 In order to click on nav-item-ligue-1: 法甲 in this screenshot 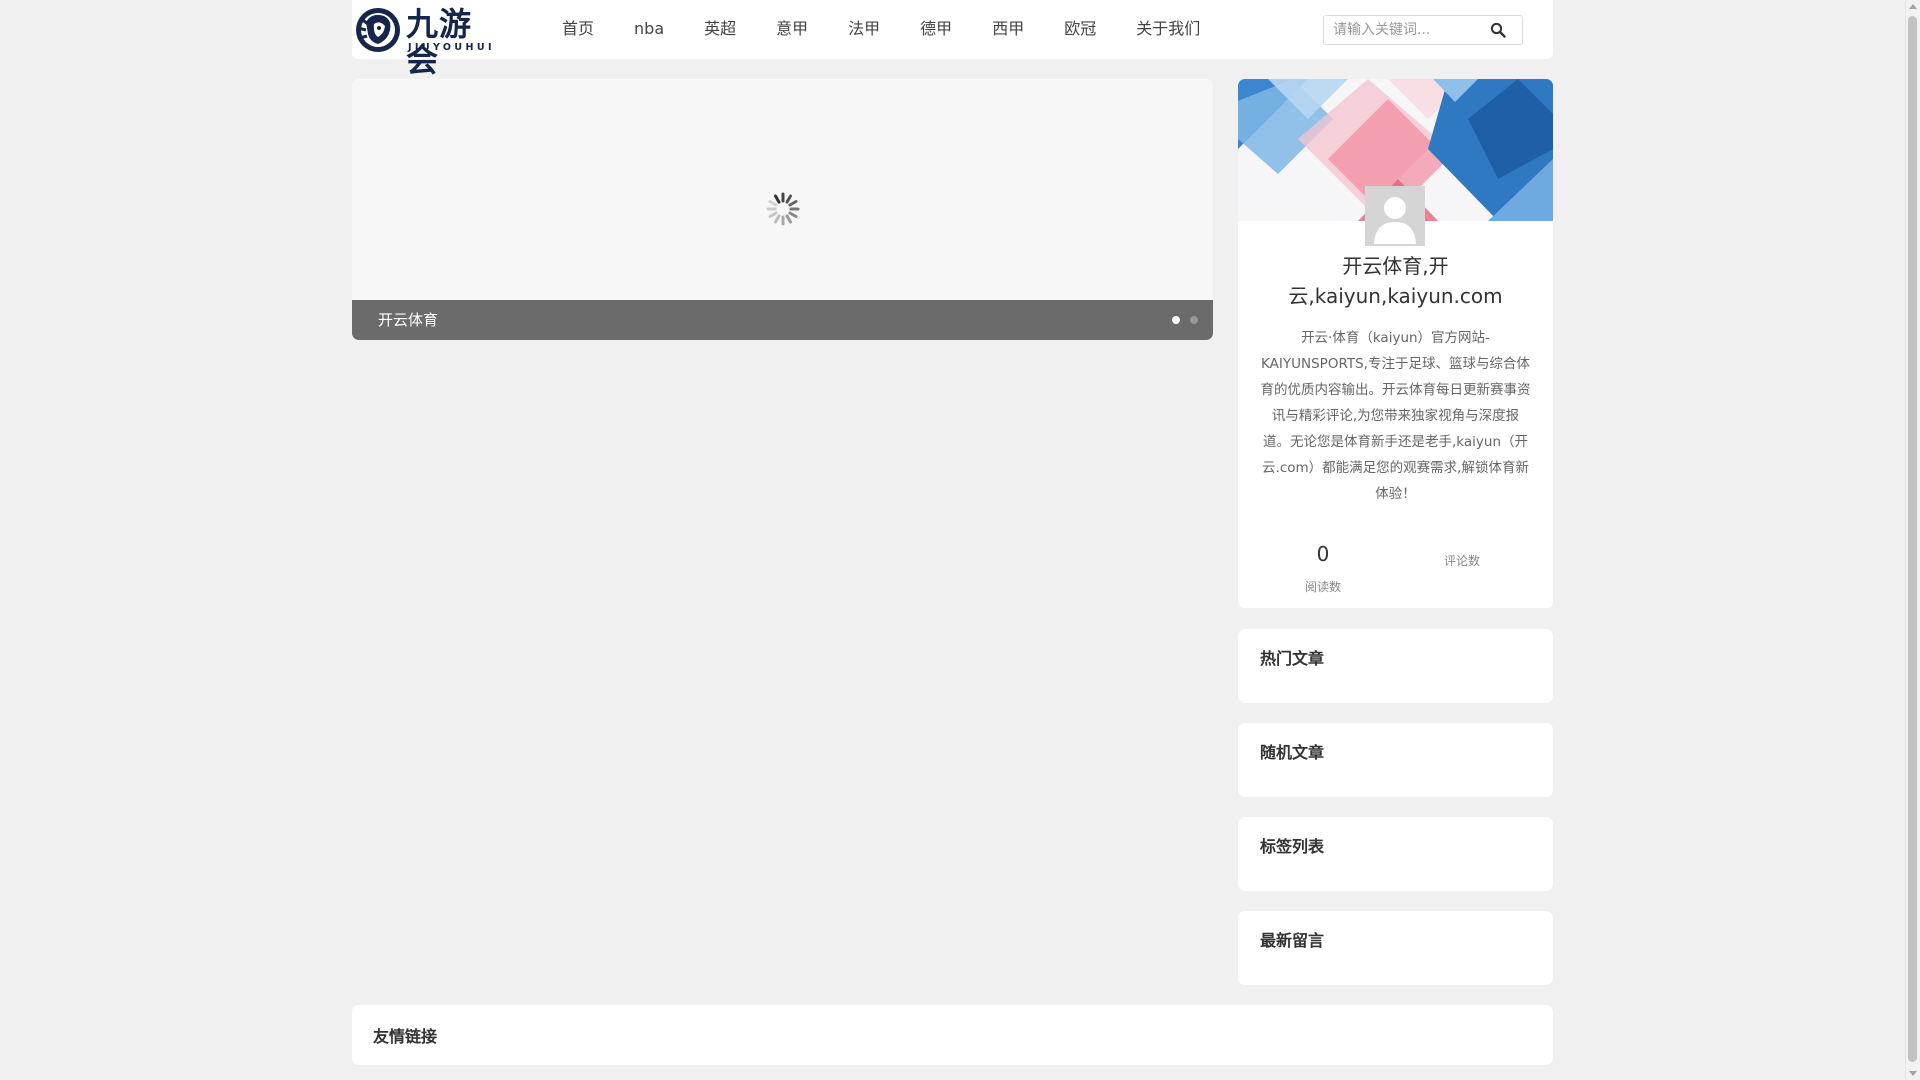, I will do `click(864, 29)`.